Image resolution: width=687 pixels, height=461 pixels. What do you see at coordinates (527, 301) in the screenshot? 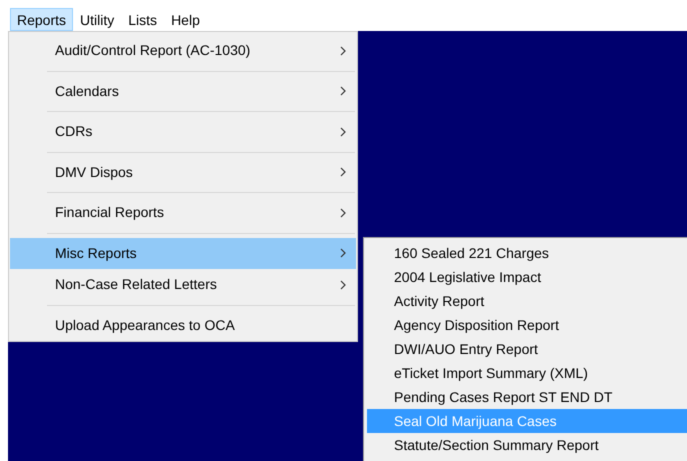
I see `submenu-item: Activity Report` at bounding box center [527, 301].